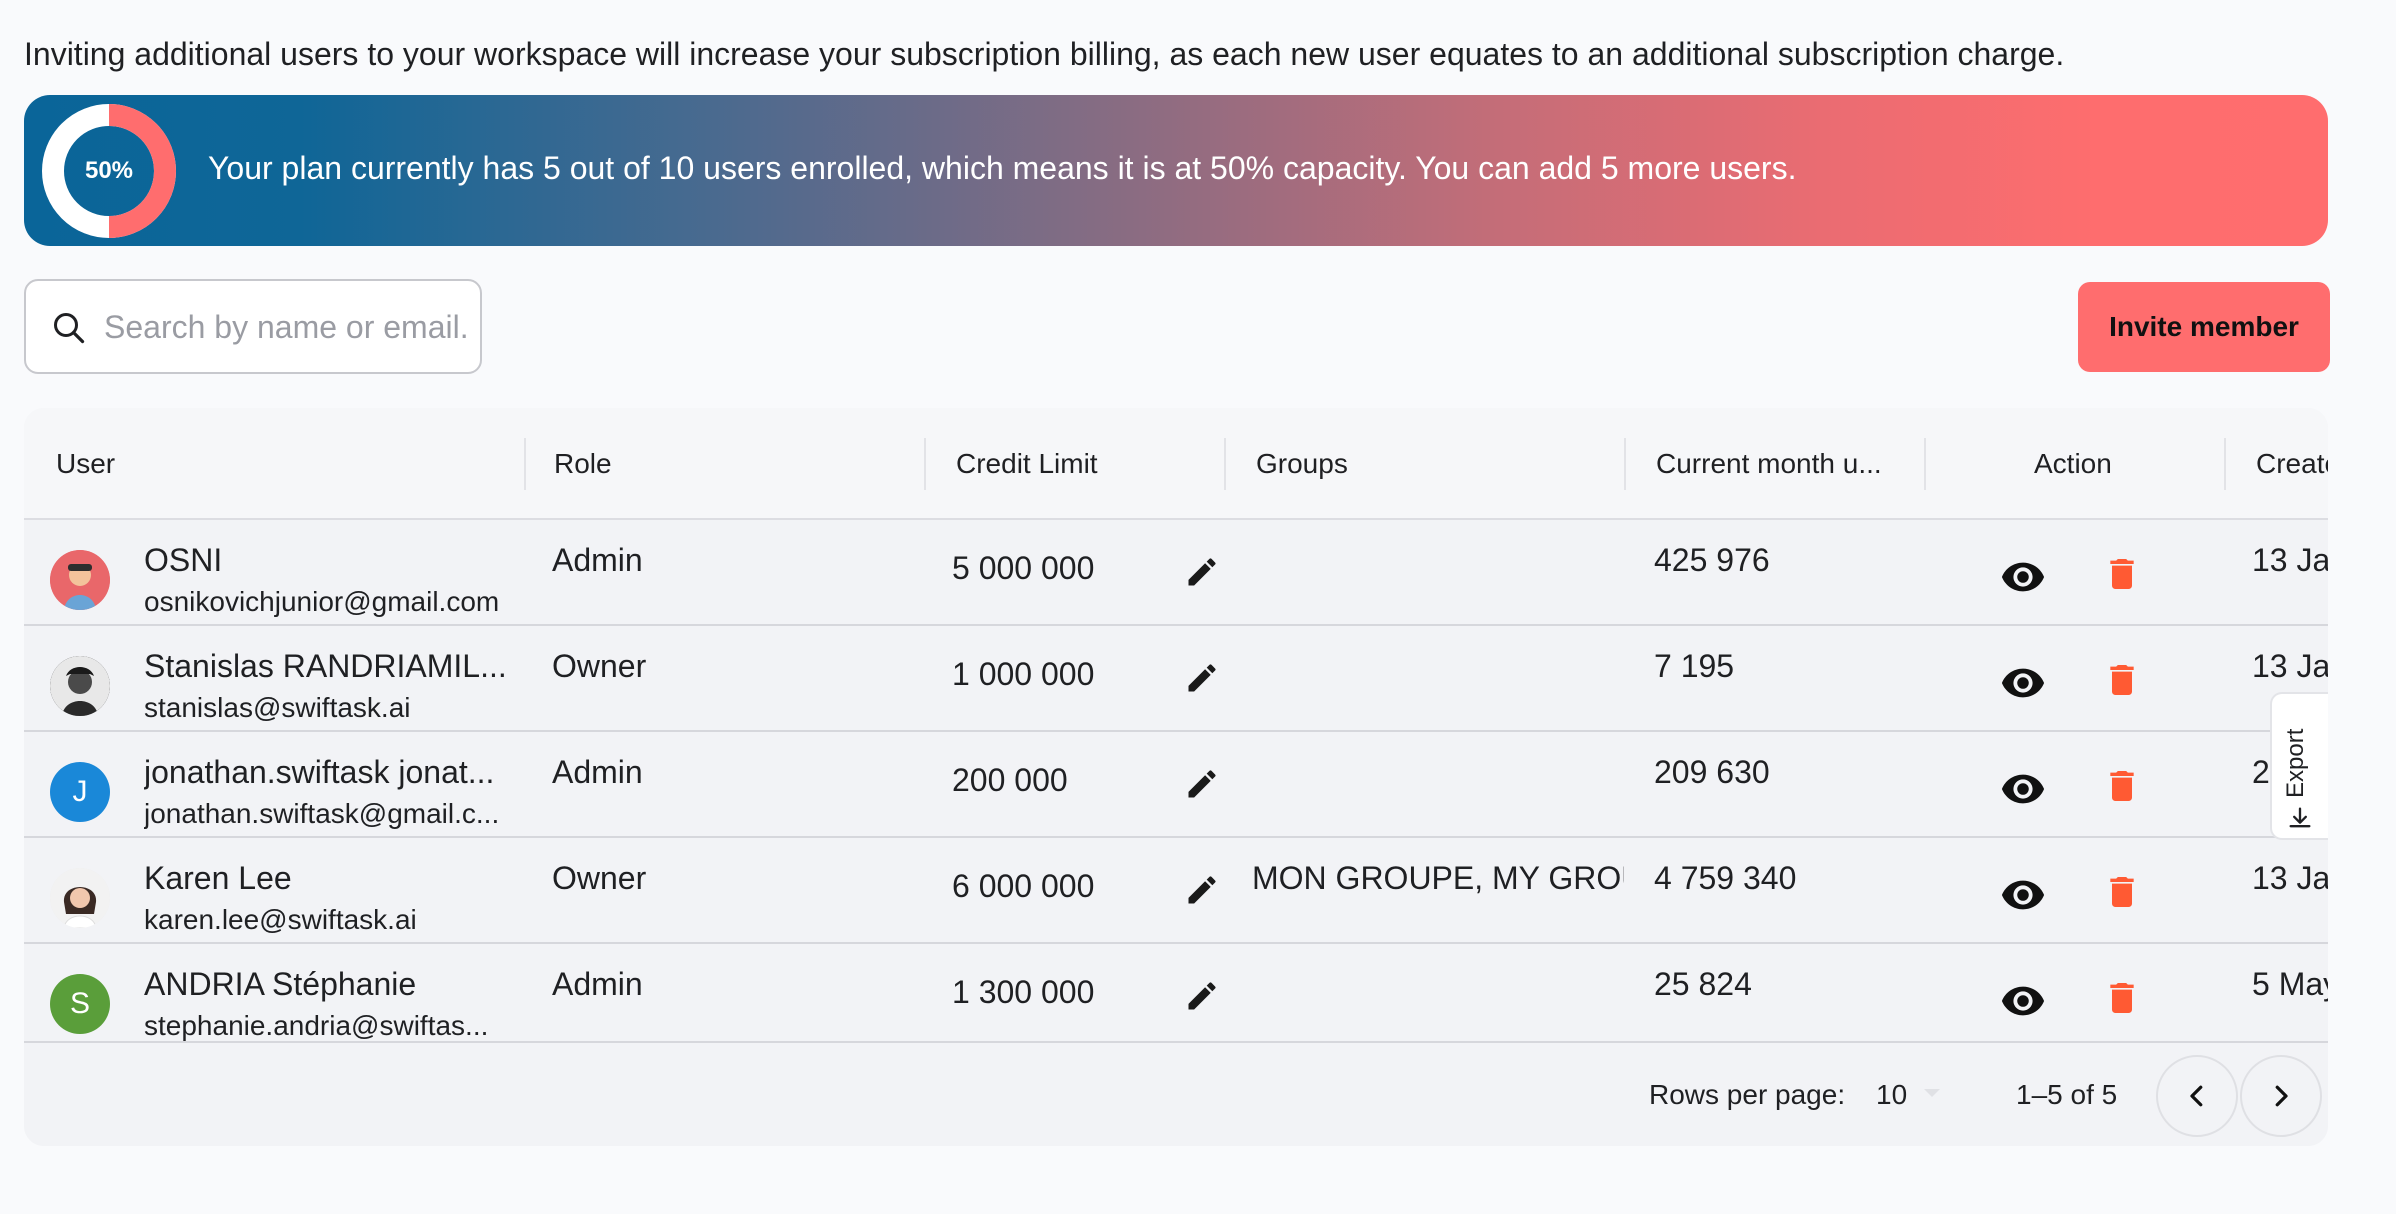 This screenshot has width=2396, height=1214. I want to click on column-header-role: Role, so click(583, 464).